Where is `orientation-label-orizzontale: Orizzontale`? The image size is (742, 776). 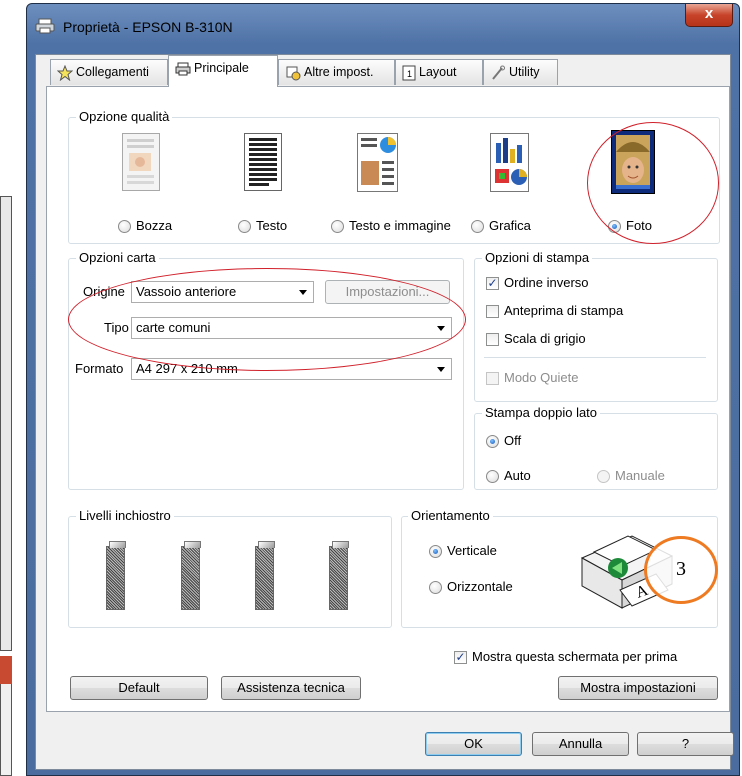
orientation-label-orizzontale: Orizzontale is located at coordinates (480, 586).